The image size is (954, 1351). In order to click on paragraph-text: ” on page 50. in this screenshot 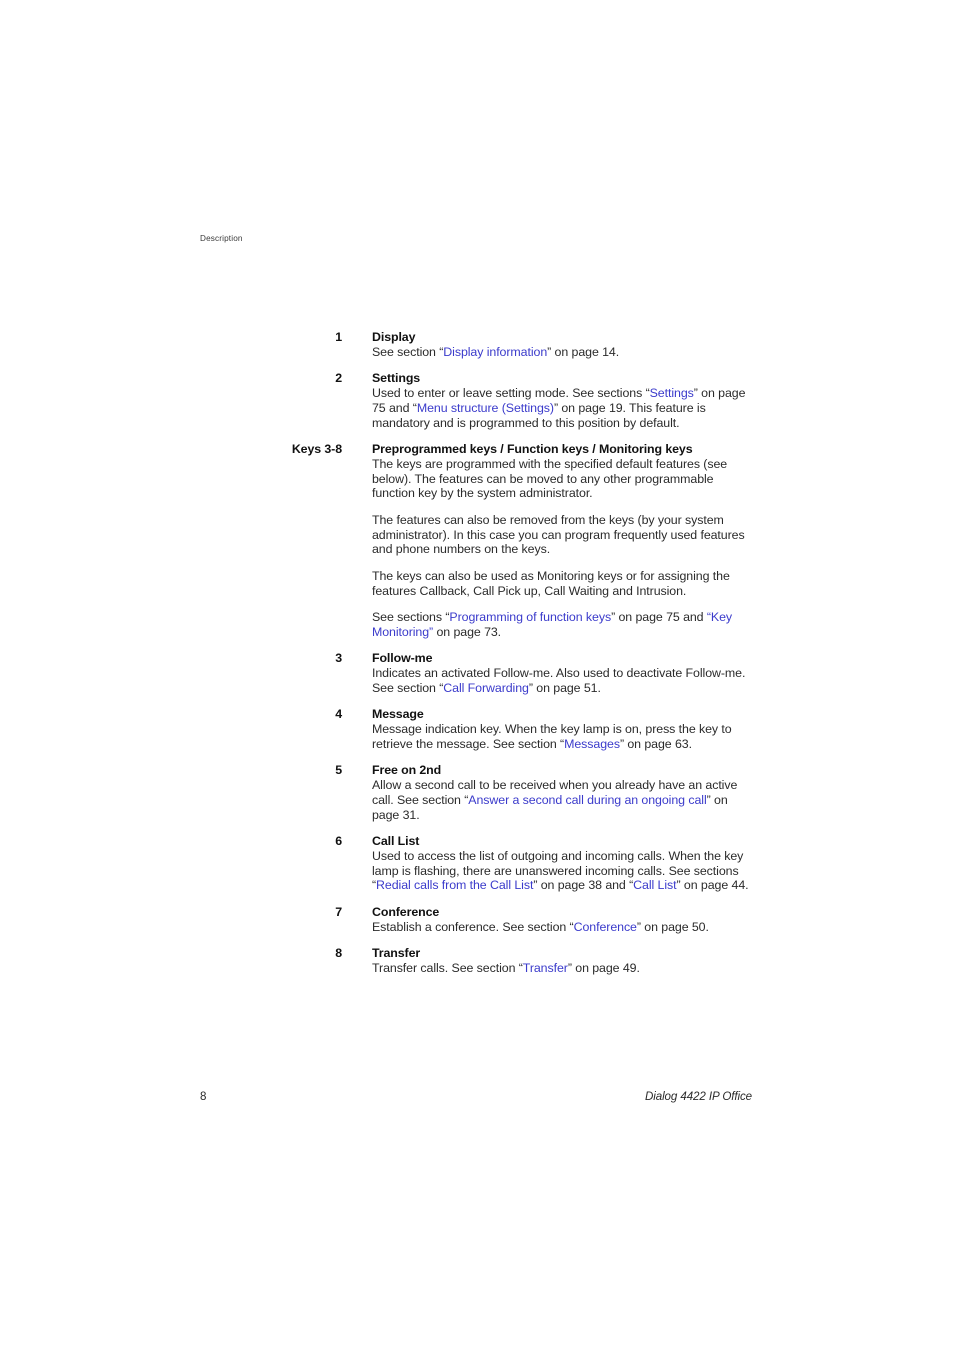, I will do `click(672, 926)`.